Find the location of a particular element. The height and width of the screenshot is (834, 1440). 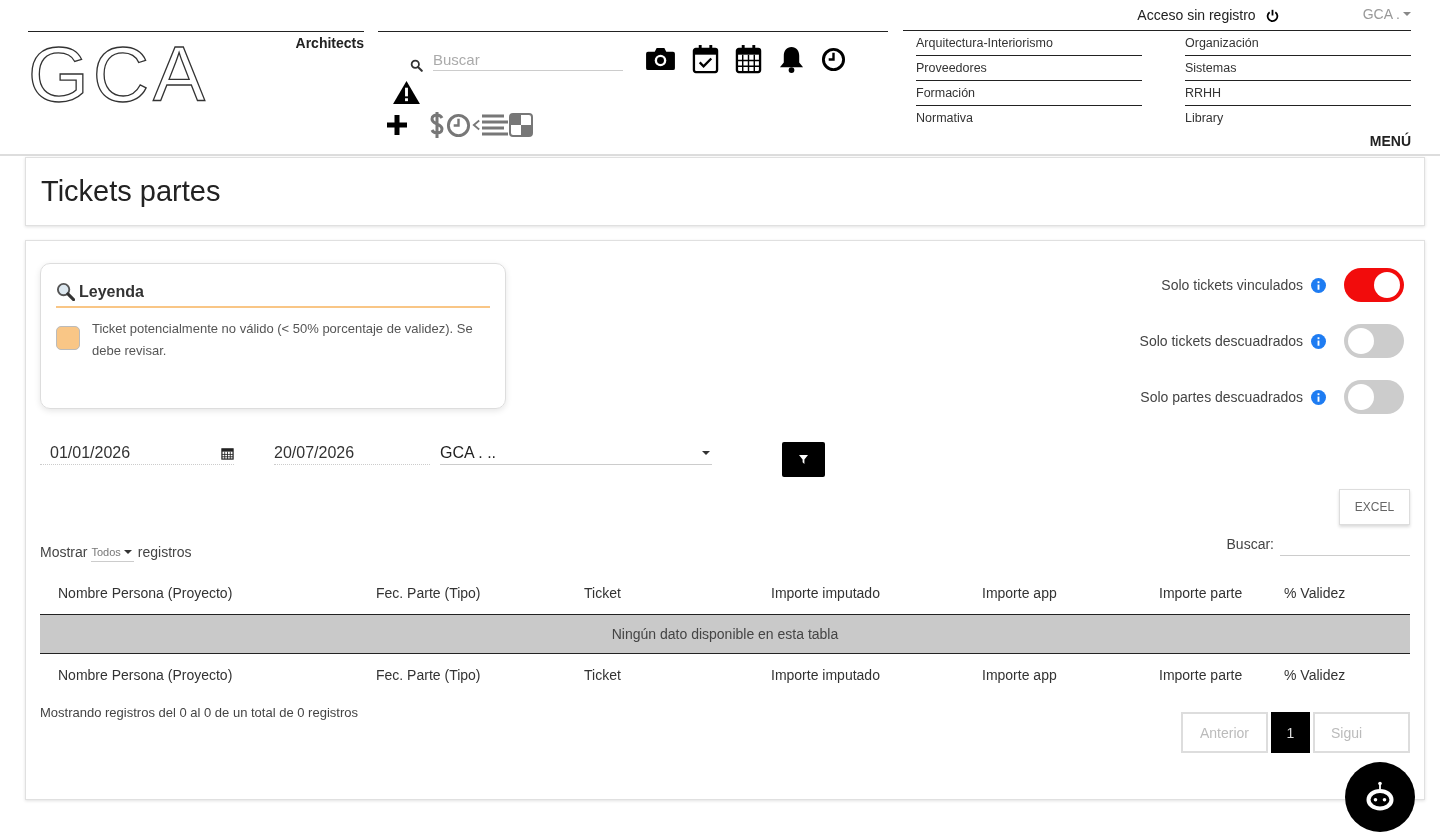

date-field: 01/01/2026 is located at coordinates (137, 454).